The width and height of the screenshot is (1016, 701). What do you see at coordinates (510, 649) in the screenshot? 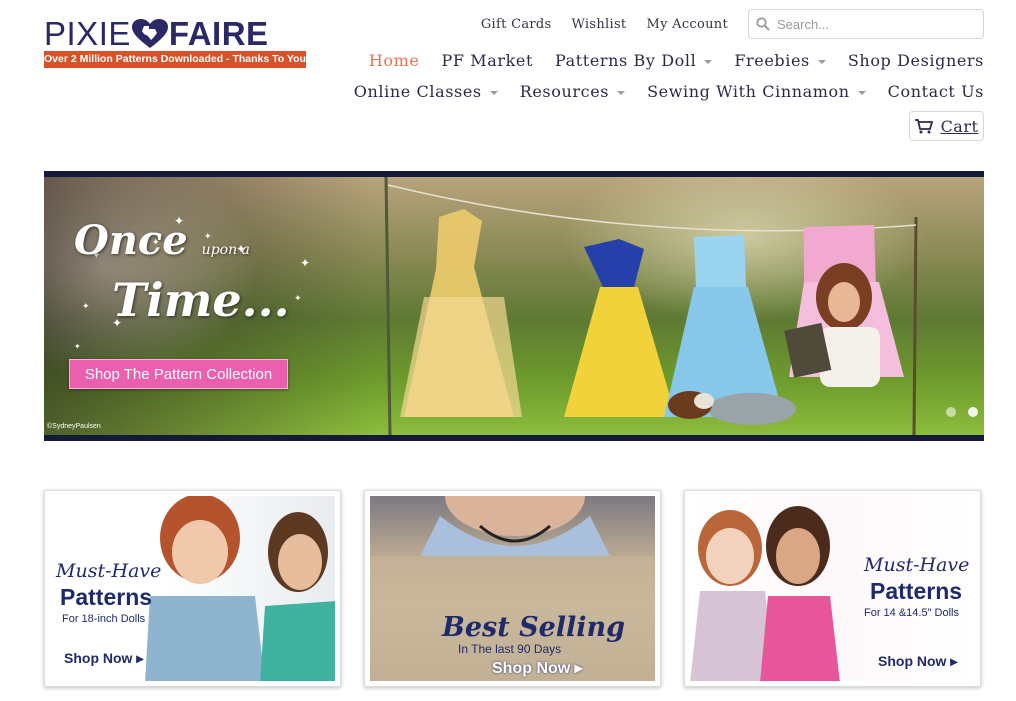
I see `tile2-small: In The last 90 Days` at bounding box center [510, 649].